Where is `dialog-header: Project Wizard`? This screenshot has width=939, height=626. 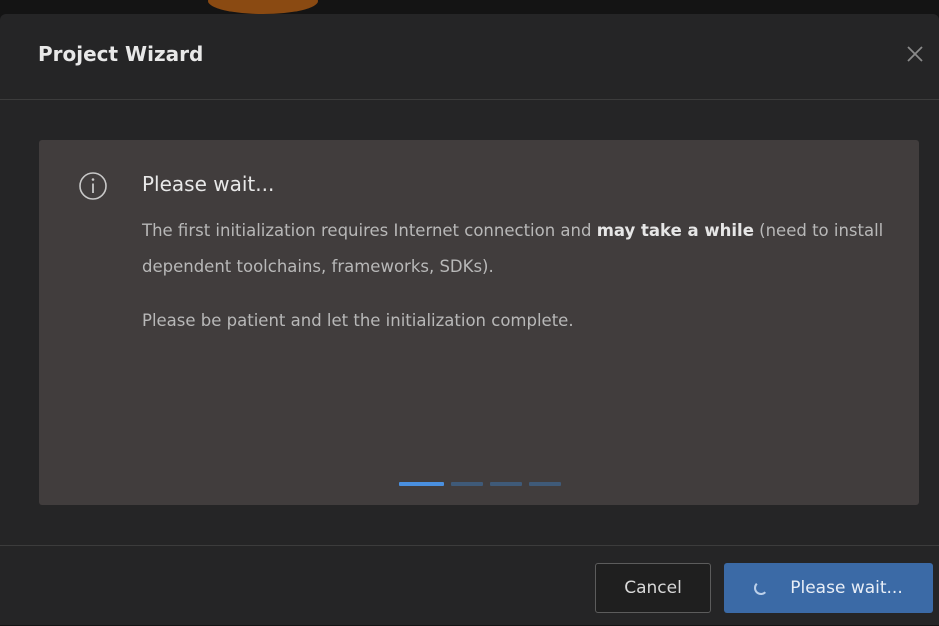 dialog-header: Project Wizard is located at coordinates (469, 57).